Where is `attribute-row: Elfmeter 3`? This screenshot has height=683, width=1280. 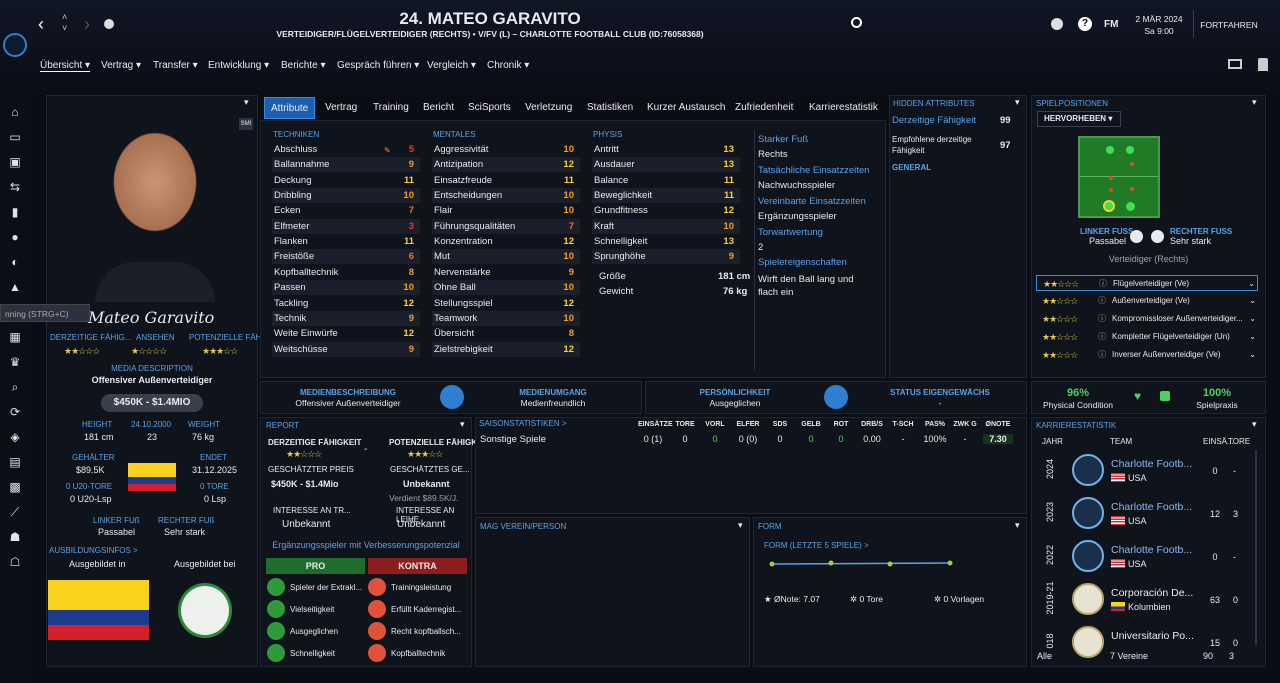 attribute-row: Elfmeter 3 is located at coordinates (346, 226).